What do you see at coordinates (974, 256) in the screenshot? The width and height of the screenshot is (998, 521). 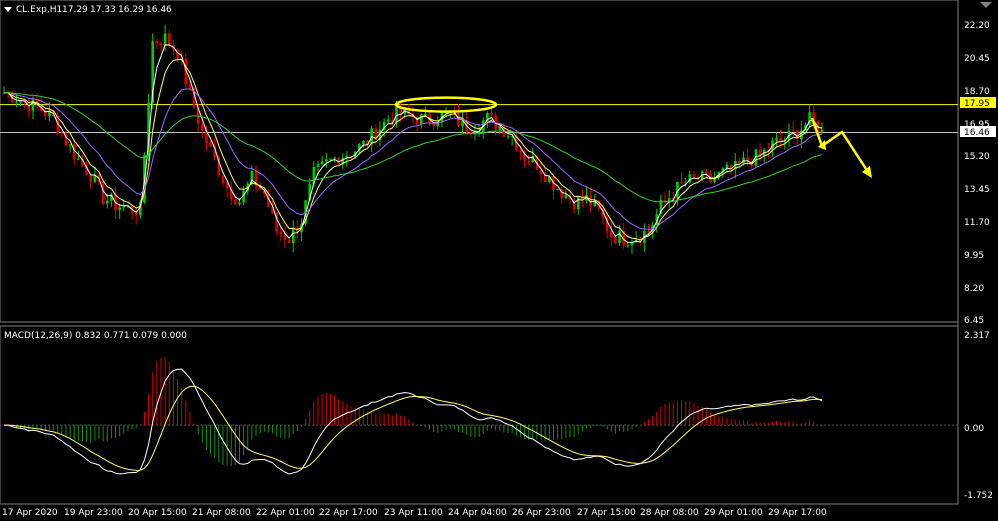 I see `price-tick: 9.95` at bounding box center [974, 256].